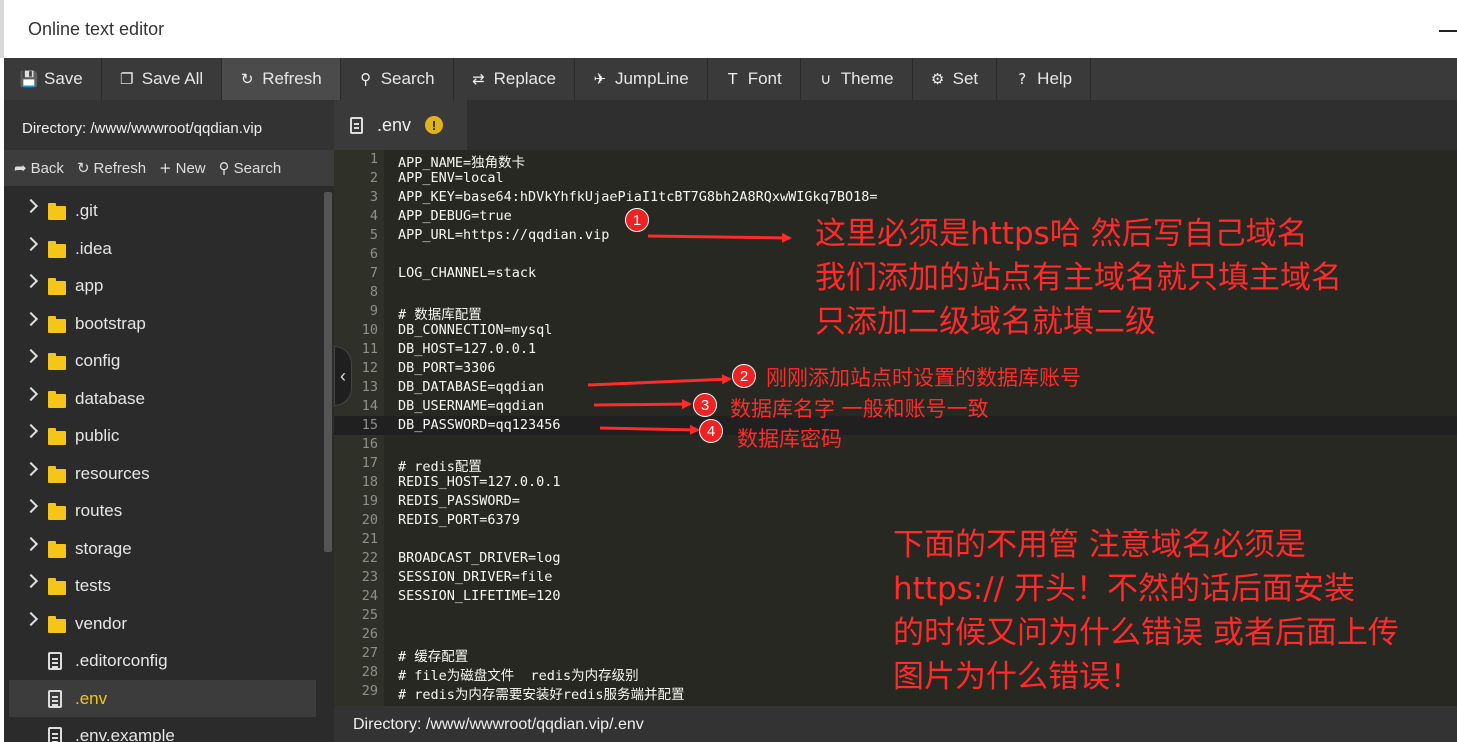 The width and height of the screenshot is (1457, 742). I want to click on note-line: 的时候又问为什么错误 或者后面上传, so click(1146, 633).